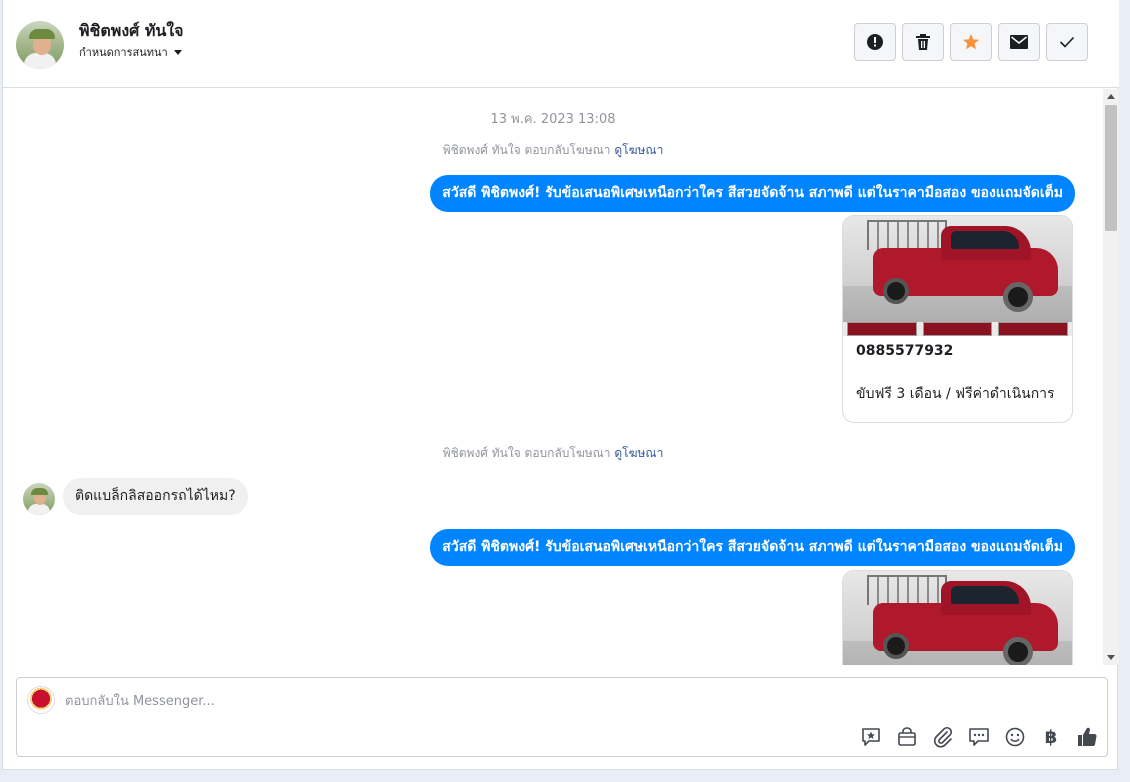 The width and height of the screenshot is (1130, 782). What do you see at coordinates (123, 52) in the screenshot?
I see `conversation-schedule-label: กำหนดการสนทนา` at bounding box center [123, 52].